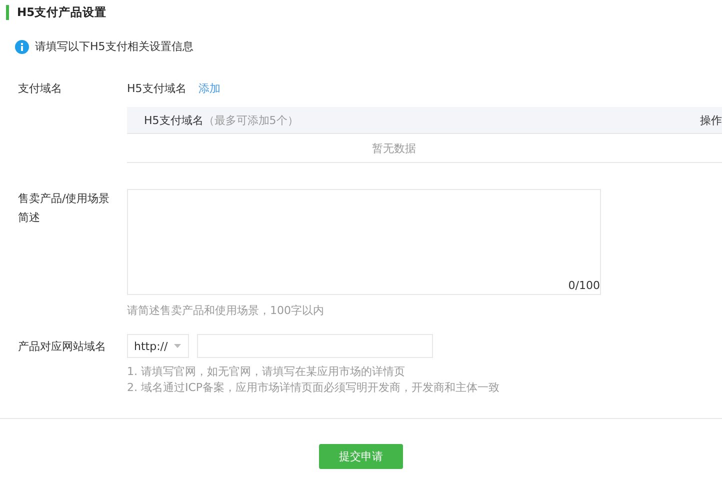 This screenshot has height=477, width=722. What do you see at coordinates (62, 347) in the screenshot?
I see `field-label: 产品对应网站域名` at bounding box center [62, 347].